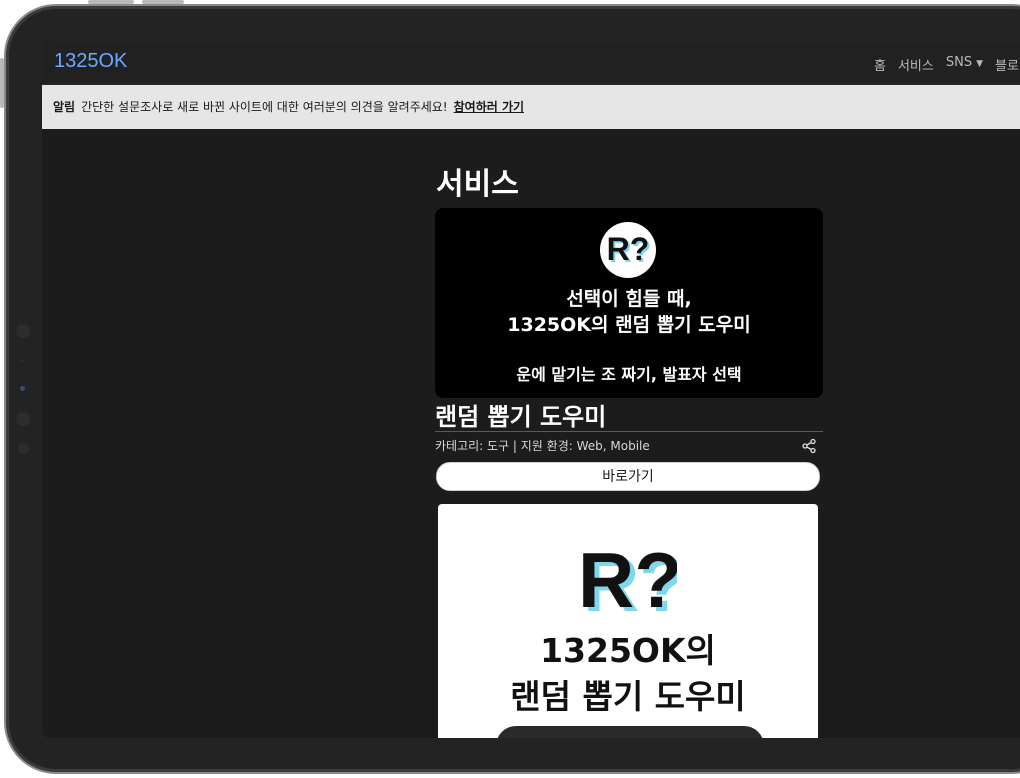 This screenshot has height=778, width=1020. I want to click on preview-image: R? R? 1325OK의 랜덤 뽑기 도우미, so click(628, 621).